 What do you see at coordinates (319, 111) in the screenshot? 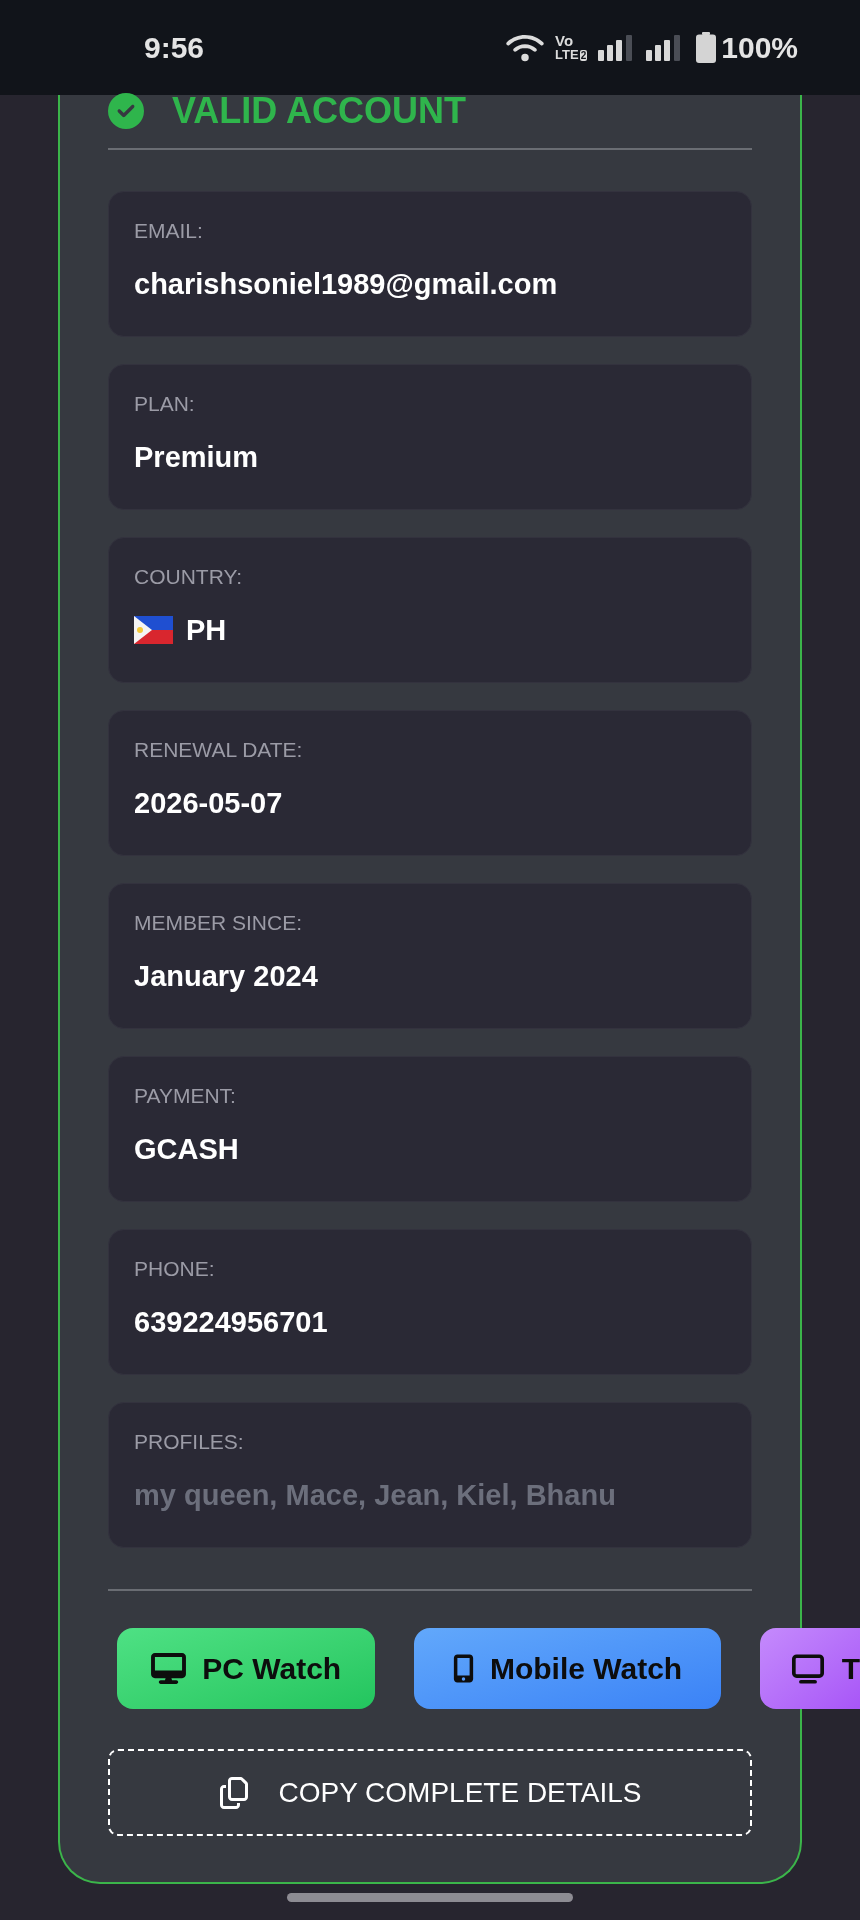
I see `status-title: VALID ACCOUNT` at bounding box center [319, 111].